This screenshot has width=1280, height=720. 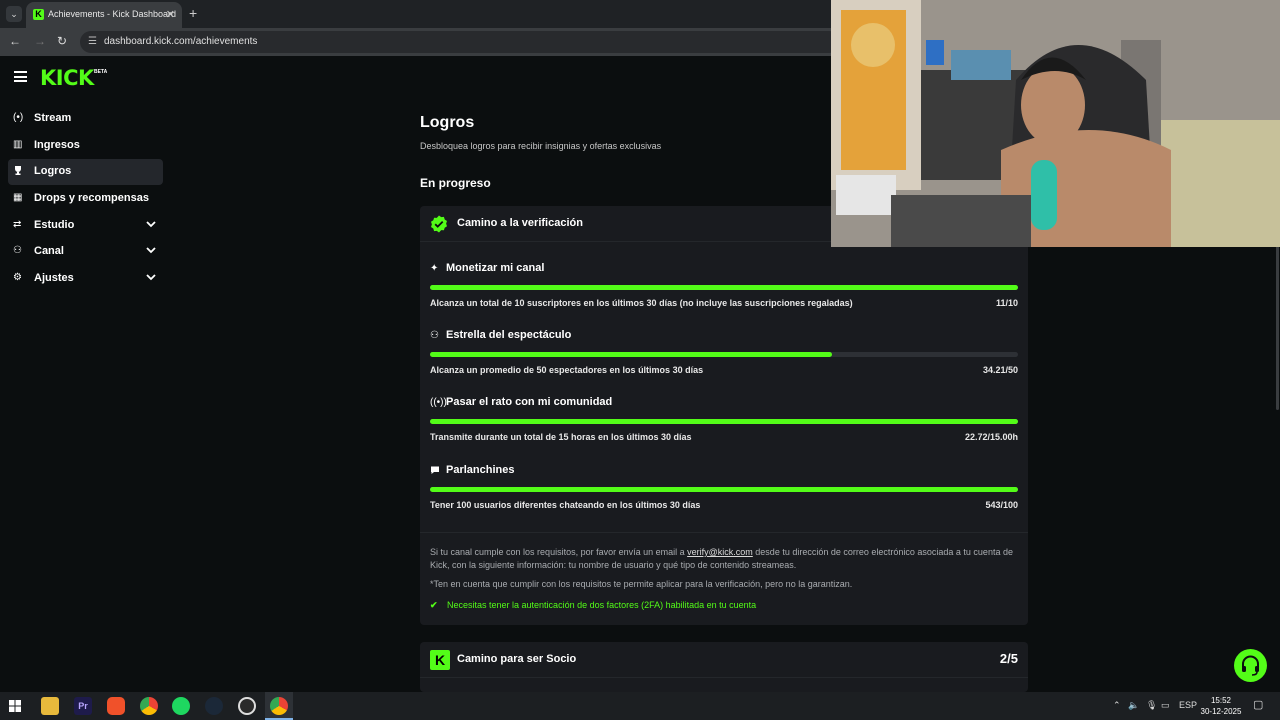 I want to click on sidebar-item-label: Ingresos, so click(x=57, y=145).